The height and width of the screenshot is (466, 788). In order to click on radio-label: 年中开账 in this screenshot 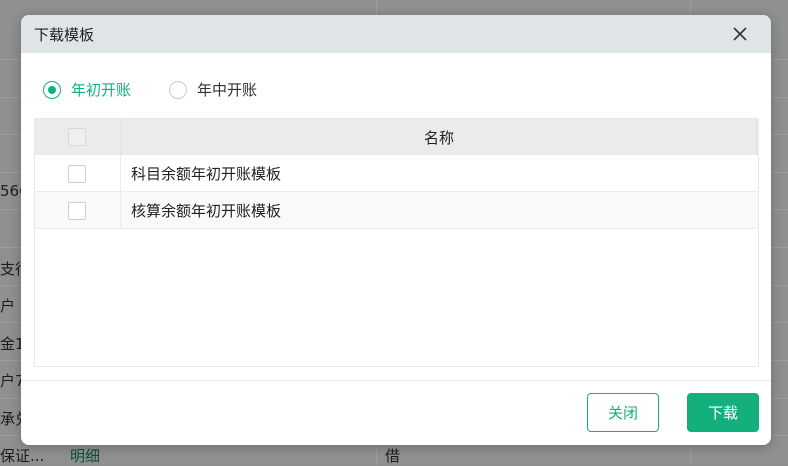, I will do `click(227, 90)`.